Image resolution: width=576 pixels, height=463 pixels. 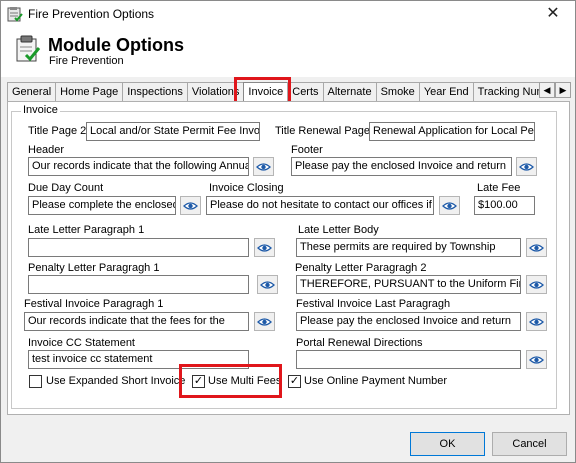 I want to click on close-button: ✕, so click(x=553, y=14).